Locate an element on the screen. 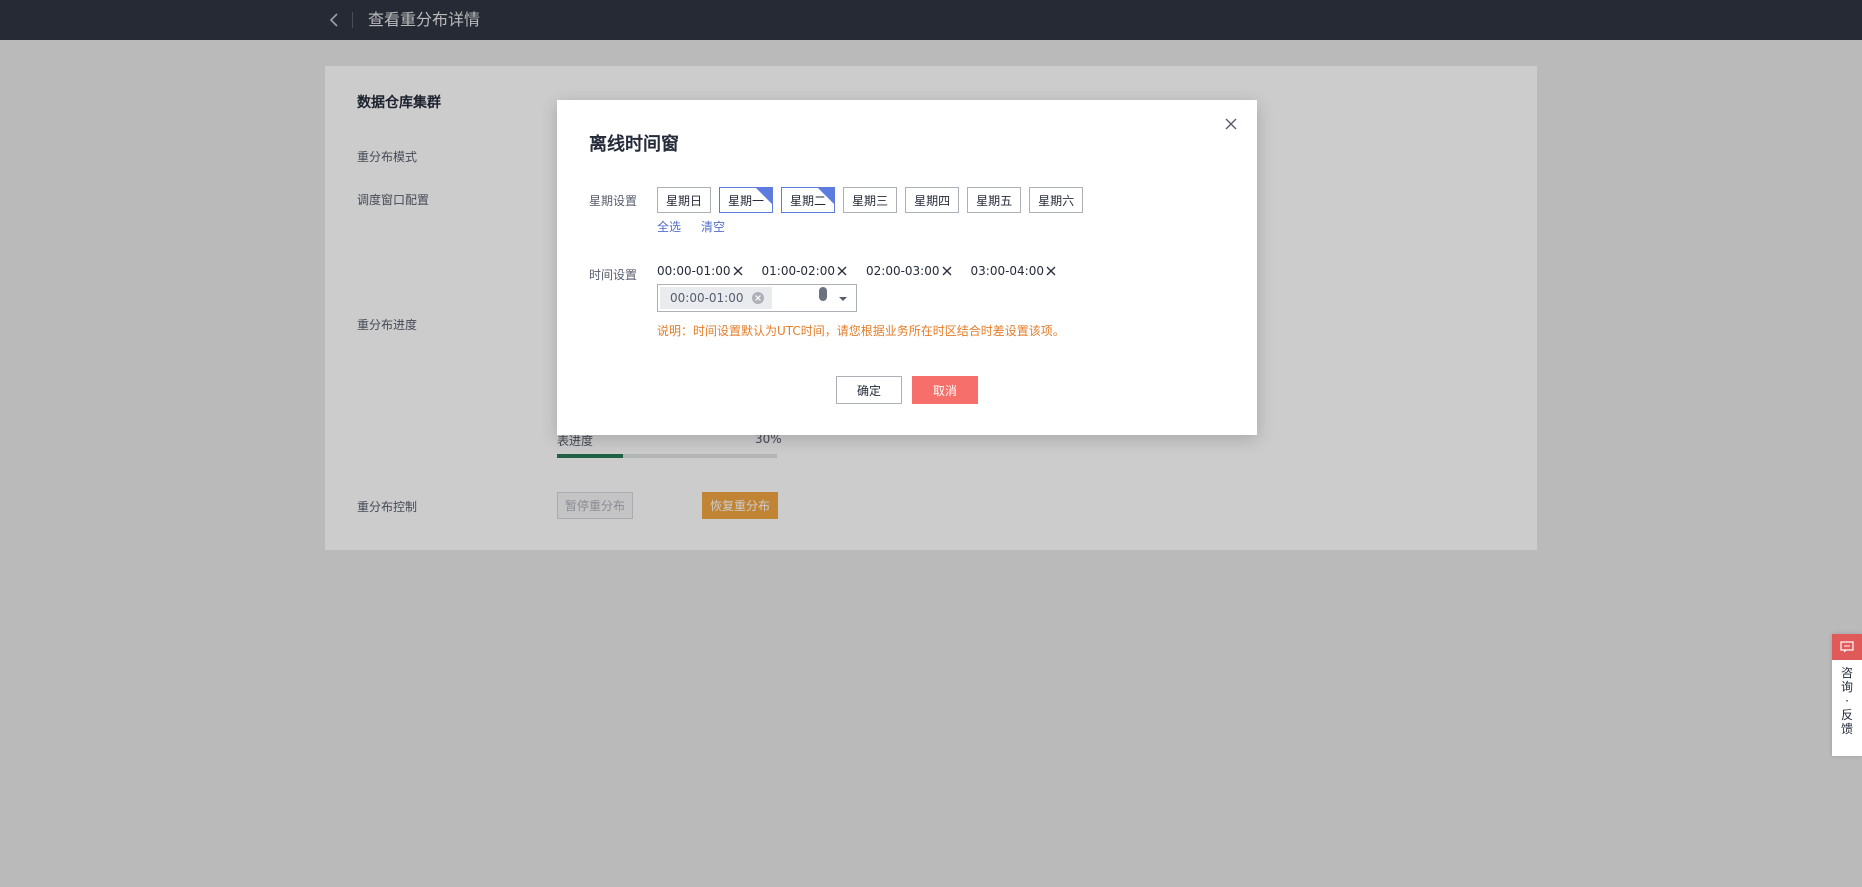 This screenshot has width=1862, height=887. select-chip: 00:00-01:00 is located at coordinates (716, 298).